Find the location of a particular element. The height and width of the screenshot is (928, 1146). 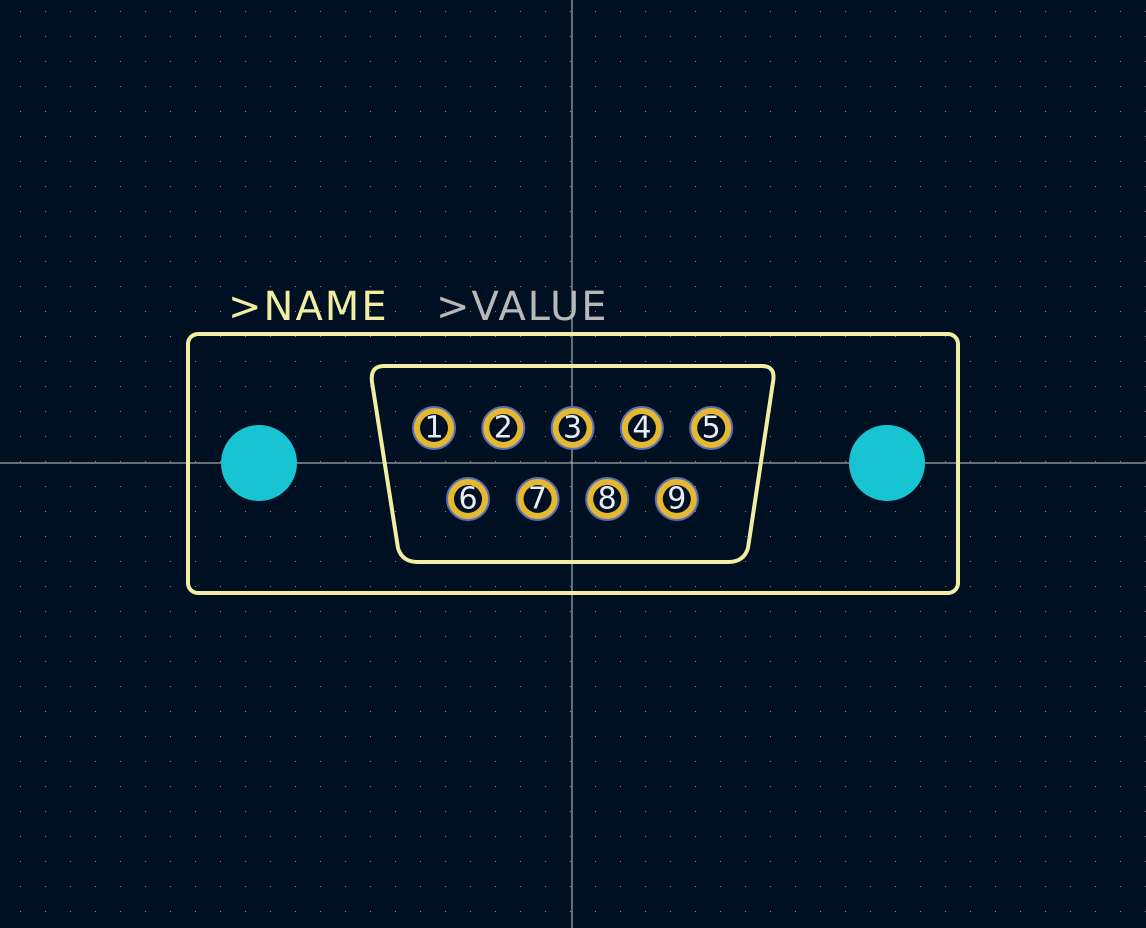

pad-5: 5 is located at coordinates (711, 428).